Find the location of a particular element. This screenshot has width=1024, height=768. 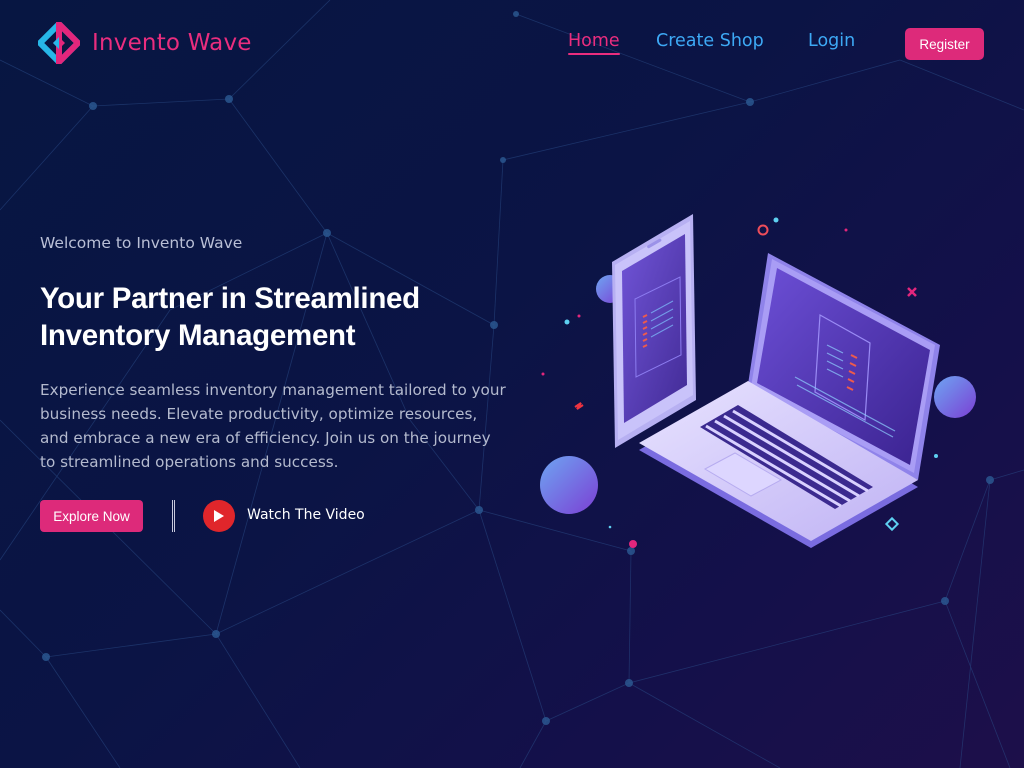

hero-title-line-1: Your Partner in Streamlined is located at coordinates (230, 298).